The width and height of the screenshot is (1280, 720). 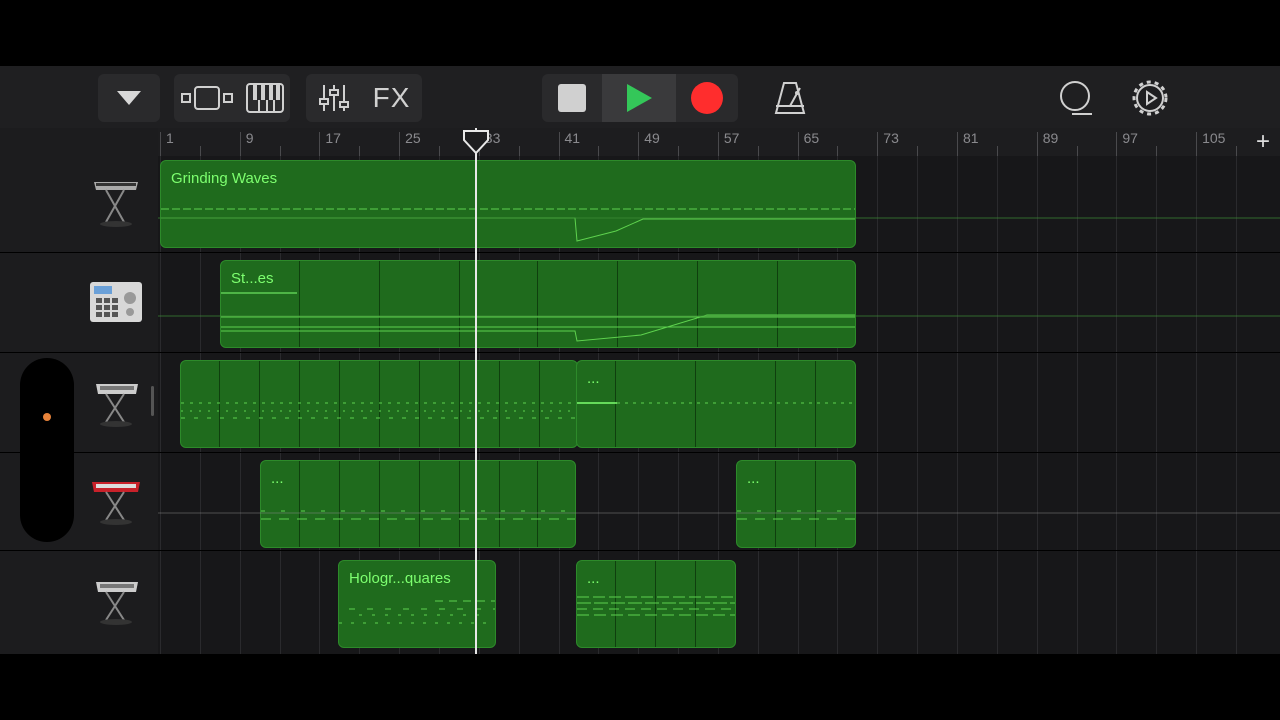 I want to click on record-icon, so click(x=707, y=98).